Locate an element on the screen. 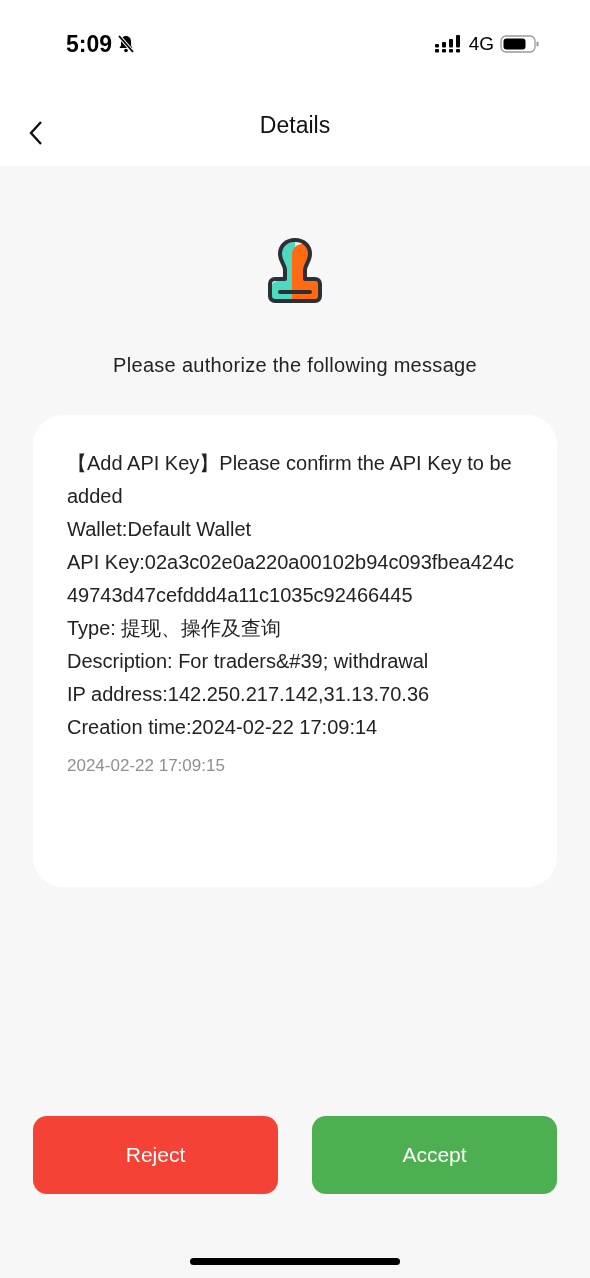 Image resolution: width=590 pixels, height=1278 pixels. status-time: 5:09 is located at coordinates (89, 44).